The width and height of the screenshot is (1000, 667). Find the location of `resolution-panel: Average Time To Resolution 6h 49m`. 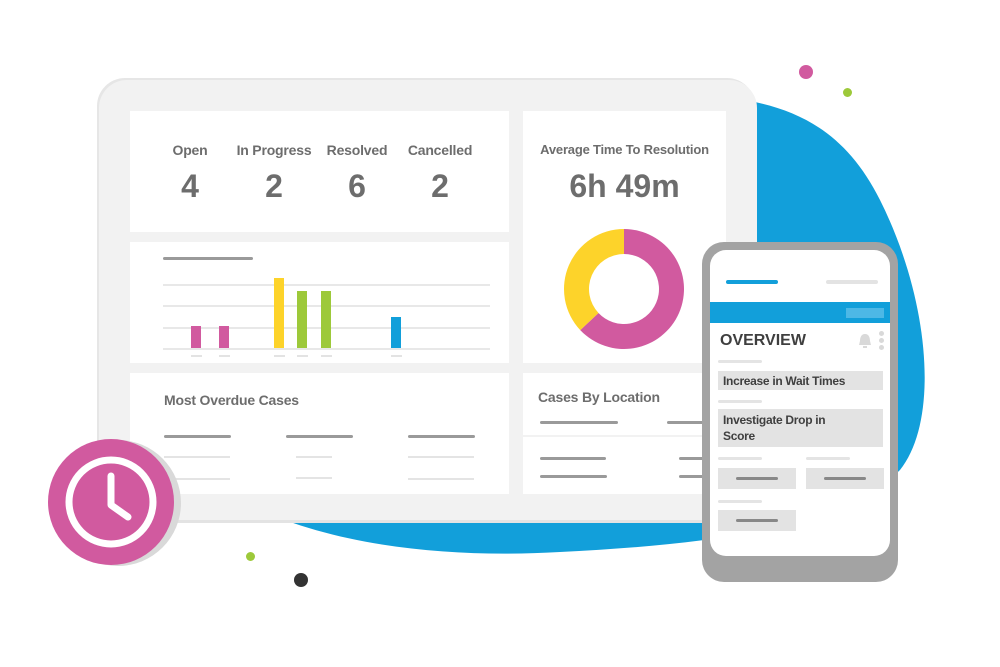

resolution-panel: Average Time To Resolution 6h 49m is located at coordinates (624, 237).